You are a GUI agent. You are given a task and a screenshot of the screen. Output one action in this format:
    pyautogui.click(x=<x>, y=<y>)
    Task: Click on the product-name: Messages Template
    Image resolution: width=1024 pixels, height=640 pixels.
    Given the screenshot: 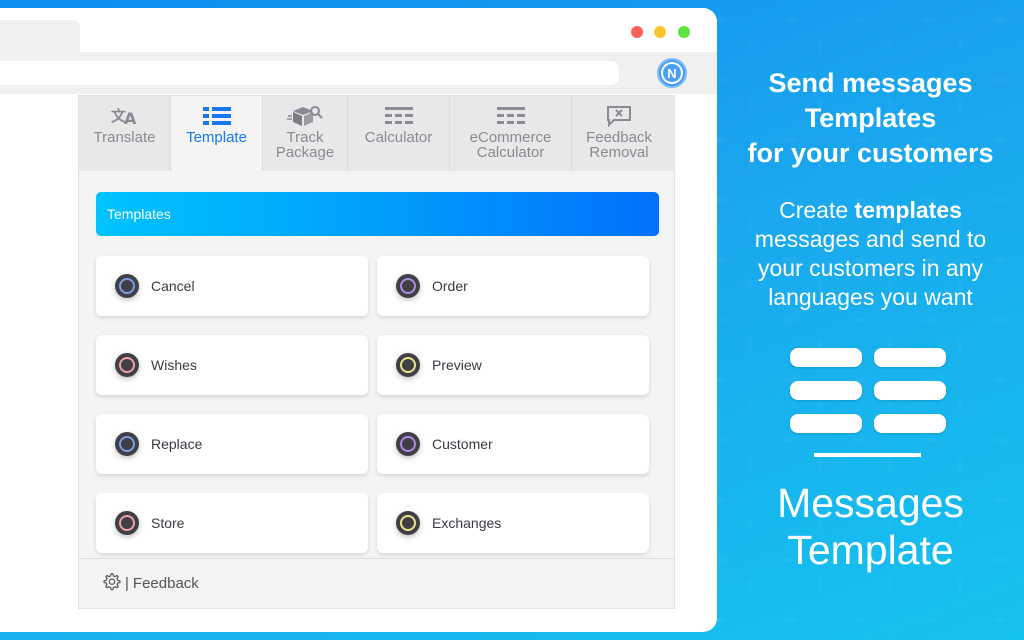 What is the action you would take?
    pyautogui.click(x=870, y=527)
    